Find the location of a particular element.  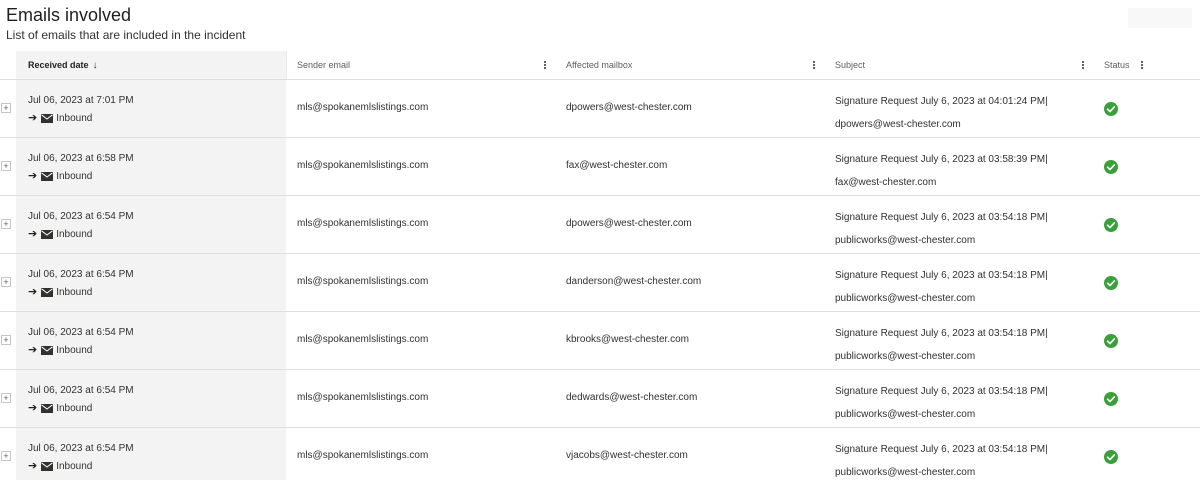

received-date: Jul 06, 2023 at 7:01 PM is located at coordinates (81, 100).